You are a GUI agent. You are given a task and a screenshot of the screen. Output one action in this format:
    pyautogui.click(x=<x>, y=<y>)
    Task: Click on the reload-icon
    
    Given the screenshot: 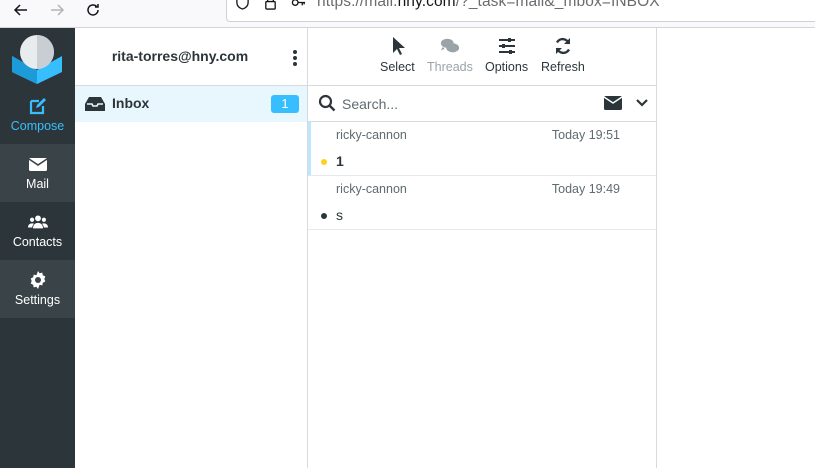 What is the action you would take?
    pyautogui.click(x=93, y=10)
    